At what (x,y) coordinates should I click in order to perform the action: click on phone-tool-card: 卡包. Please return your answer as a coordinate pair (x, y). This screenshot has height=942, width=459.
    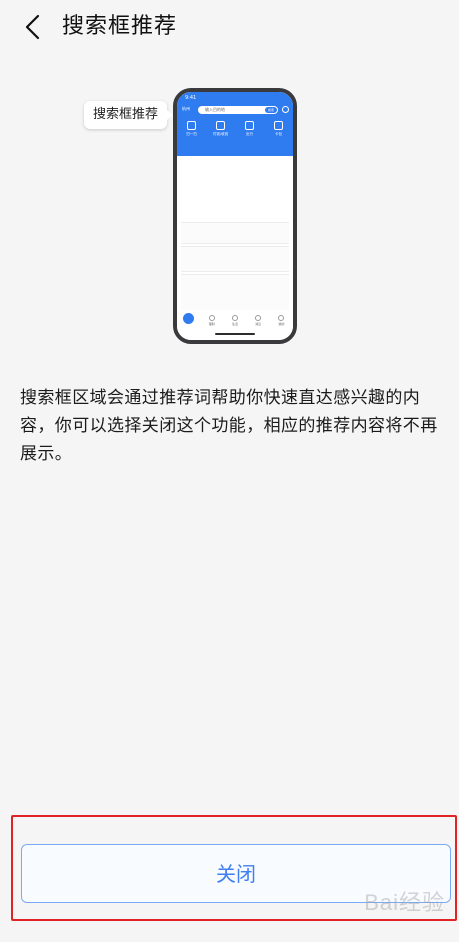
    Looking at the image, I should click on (279, 129).